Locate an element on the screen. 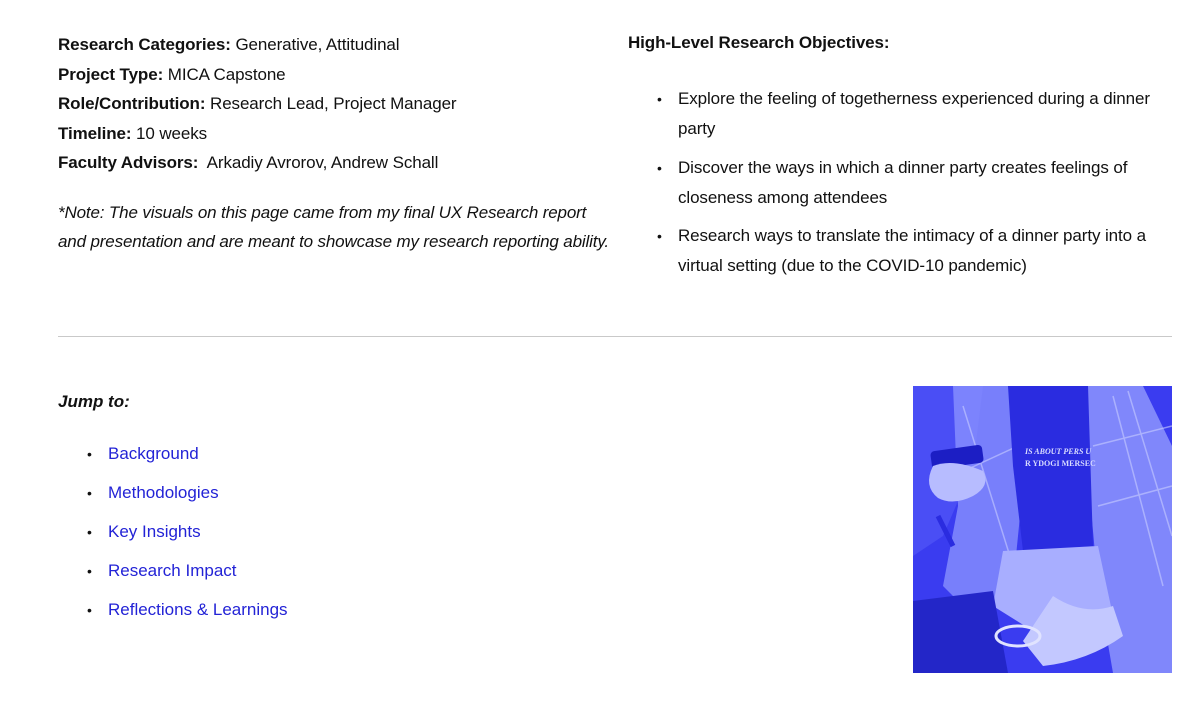 The image size is (1203, 701). meta-label: Timeline: is located at coordinates (95, 133).